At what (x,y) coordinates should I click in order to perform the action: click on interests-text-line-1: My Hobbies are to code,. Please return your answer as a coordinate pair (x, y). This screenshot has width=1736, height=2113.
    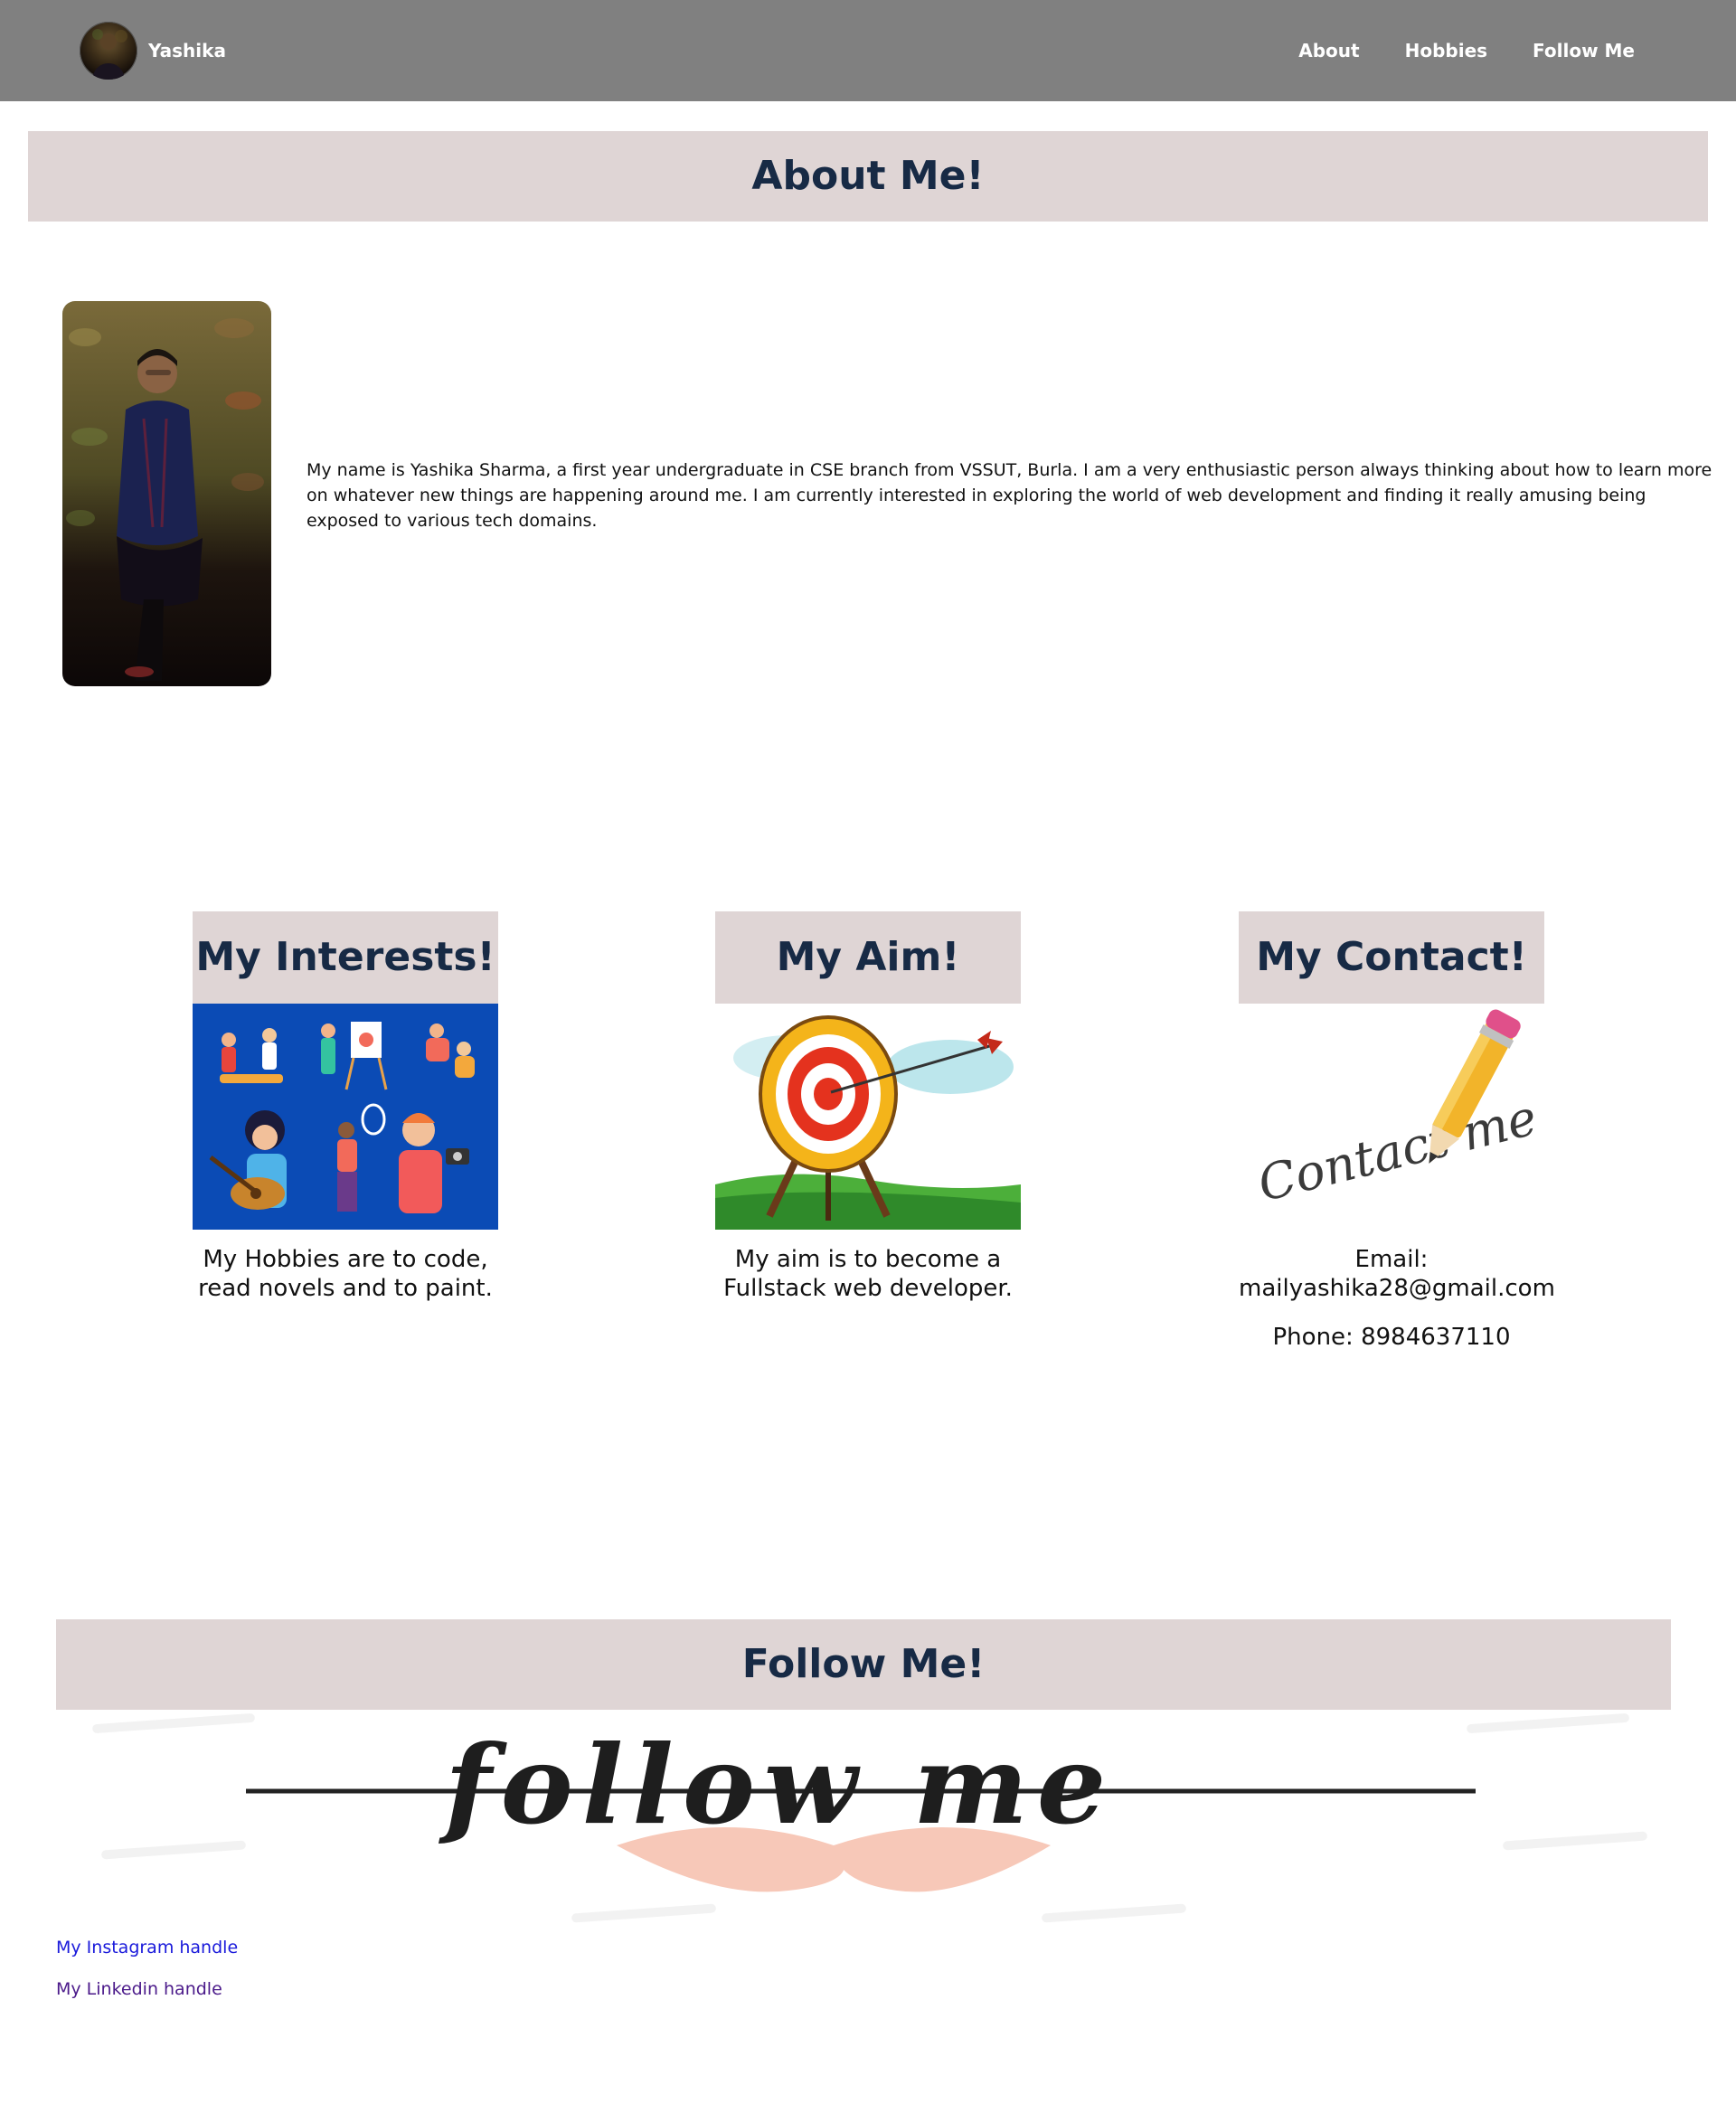
    Looking at the image, I should click on (346, 1259).